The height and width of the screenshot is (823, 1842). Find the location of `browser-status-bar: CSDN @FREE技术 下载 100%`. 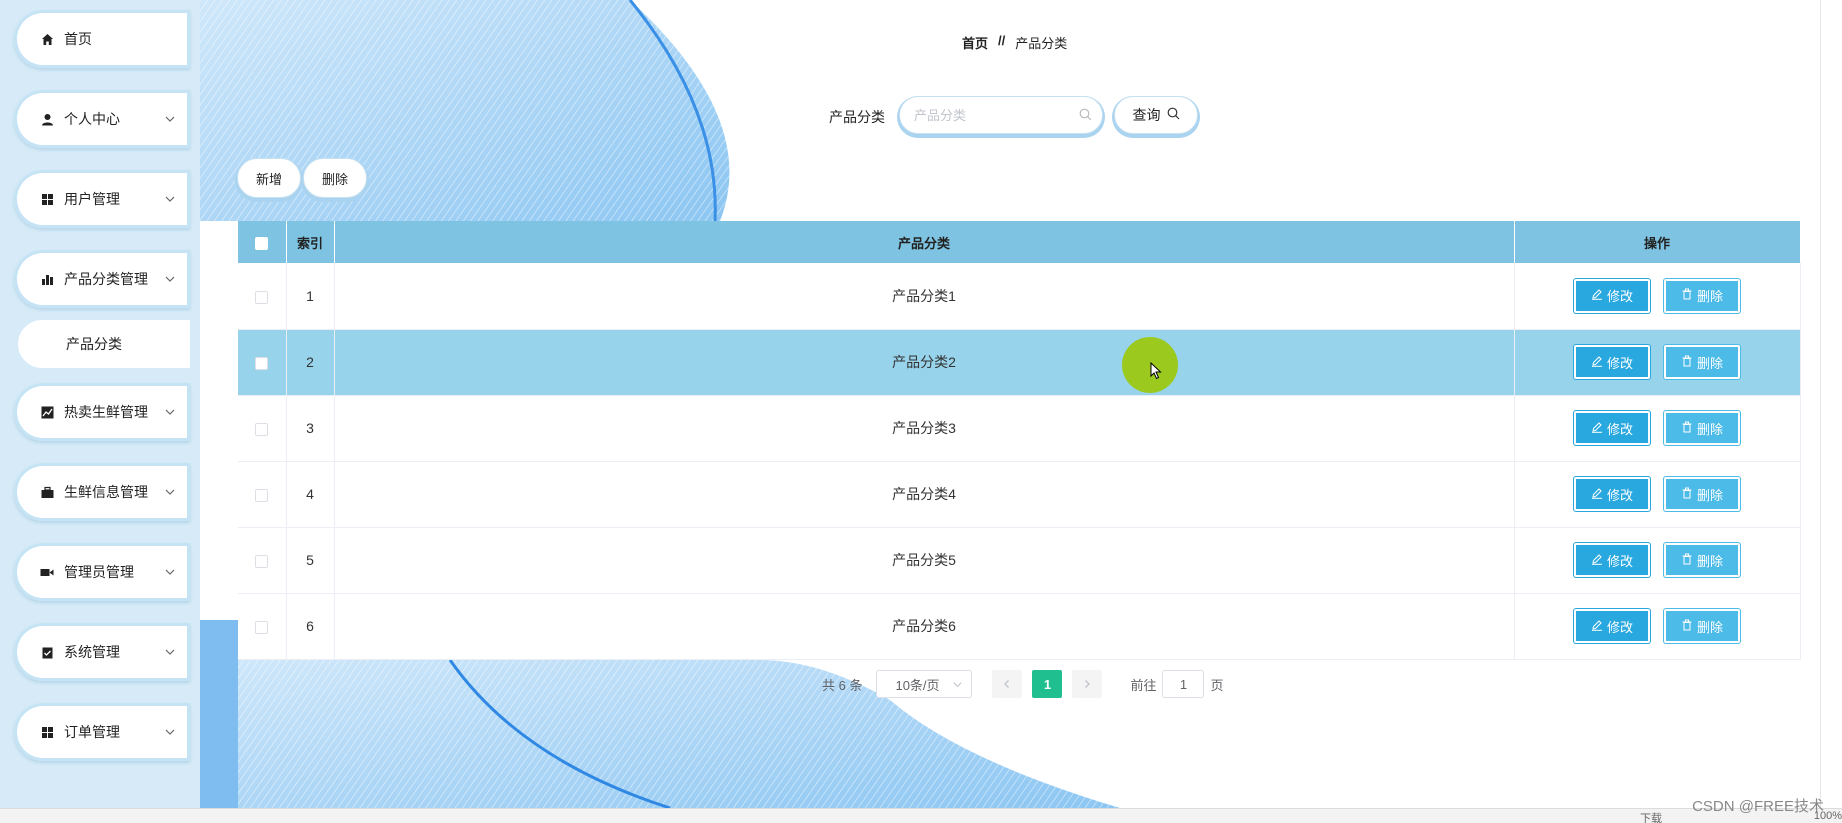

browser-status-bar: CSDN @FREE技术 下载 100% is located at coordinates (921, 810).